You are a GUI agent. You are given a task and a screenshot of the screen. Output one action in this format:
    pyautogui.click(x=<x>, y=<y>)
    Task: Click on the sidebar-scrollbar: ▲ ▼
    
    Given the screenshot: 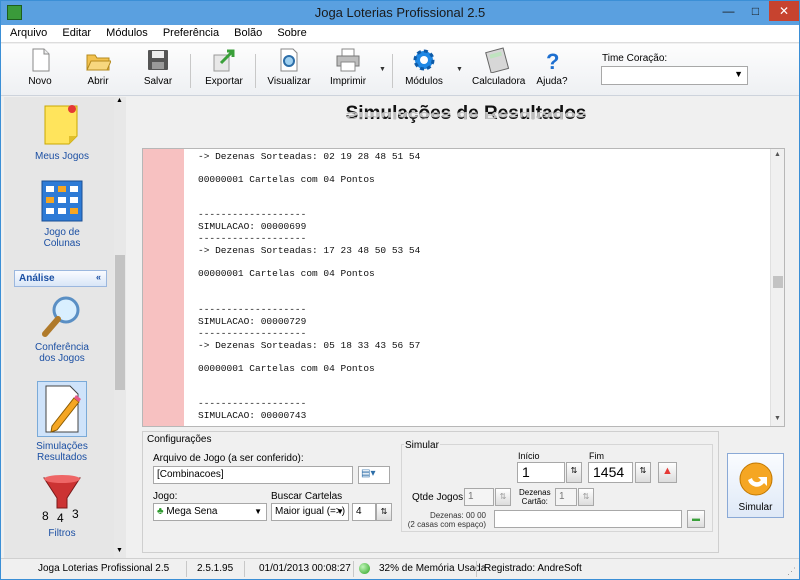 What is the action you would take?
    pyautogui.click(x=120, y=328)
    